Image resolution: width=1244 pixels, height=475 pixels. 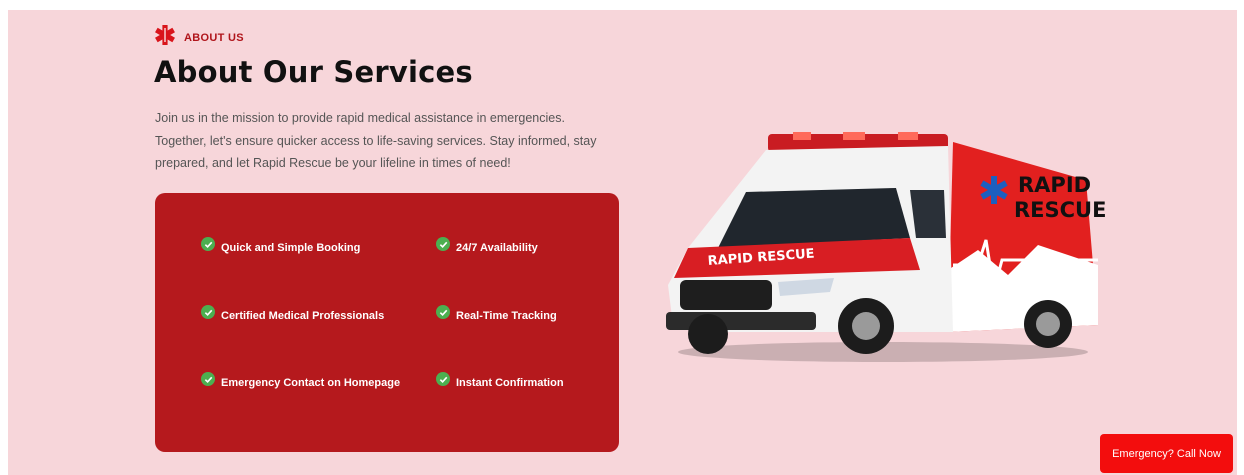 I want to click on section-title: About Our Services, so click(x=313, y=72).